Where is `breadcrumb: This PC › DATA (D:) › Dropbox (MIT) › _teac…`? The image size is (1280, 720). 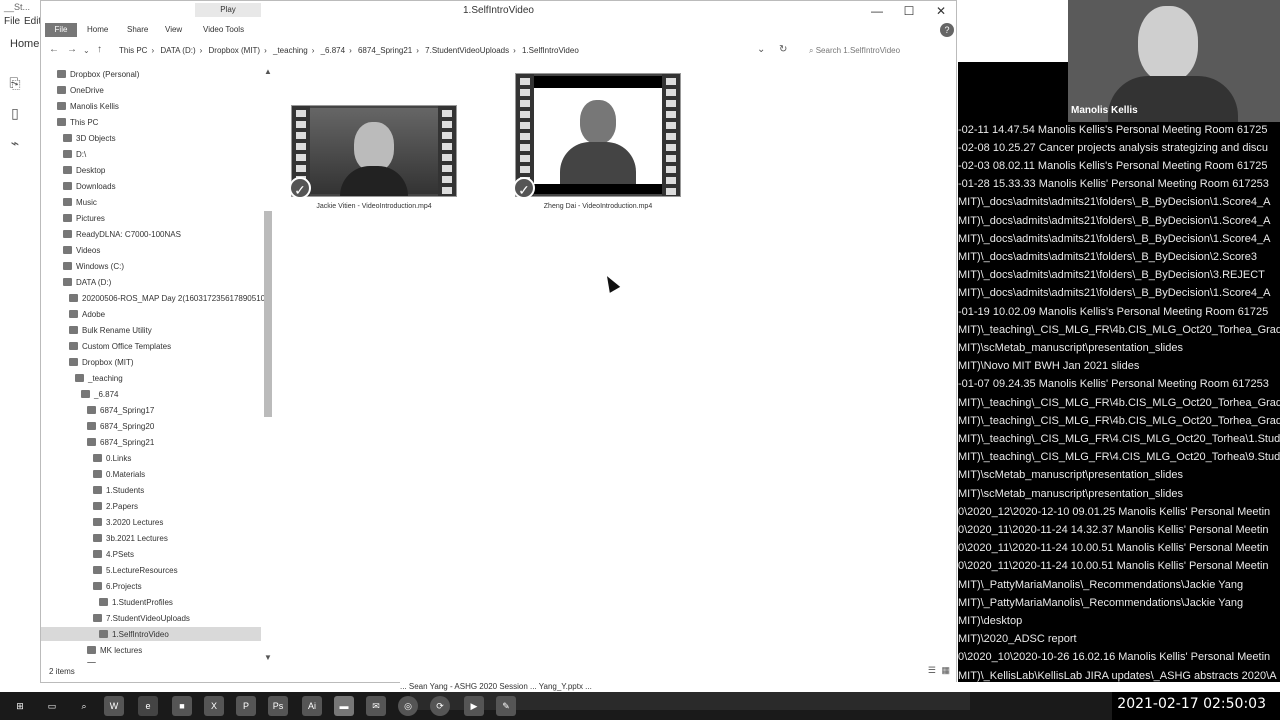 breadcrumb: This PC › DATA (D:) › Dropbox (MIT) › _teac… is located at coordinates (351, 50).